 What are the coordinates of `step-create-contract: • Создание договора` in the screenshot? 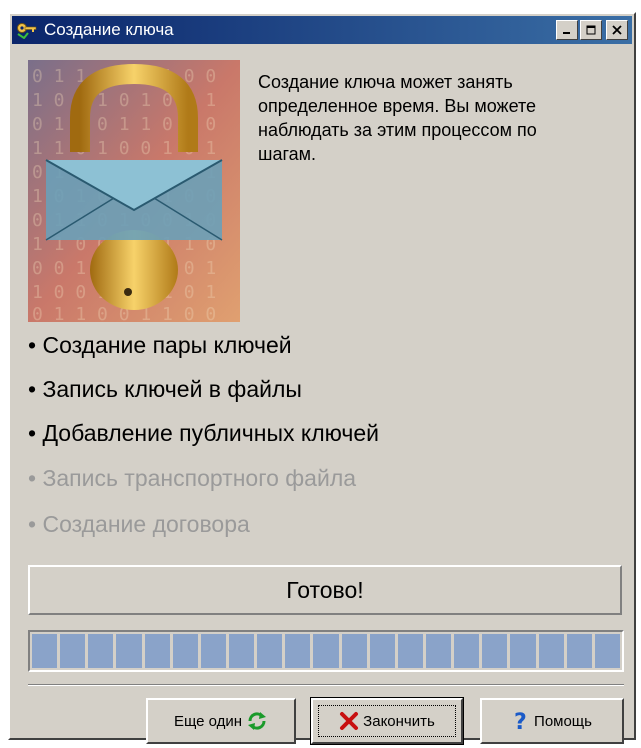 It's located at (139, 524).